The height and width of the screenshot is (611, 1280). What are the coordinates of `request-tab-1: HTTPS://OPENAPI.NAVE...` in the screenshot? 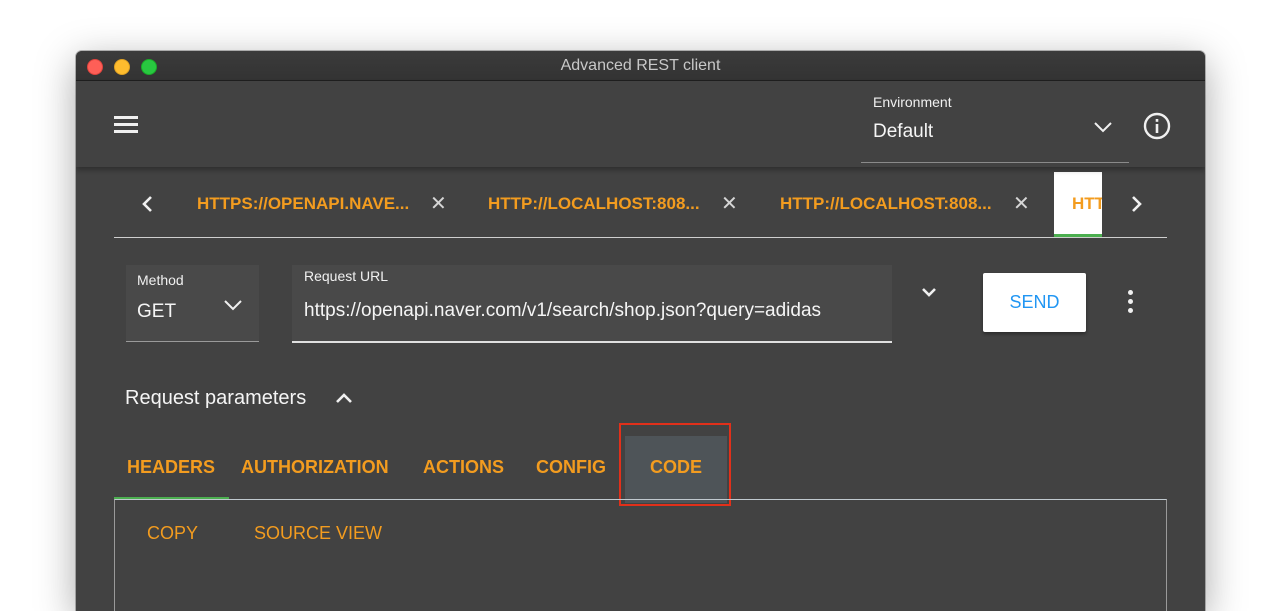 It's located at (303, 204).